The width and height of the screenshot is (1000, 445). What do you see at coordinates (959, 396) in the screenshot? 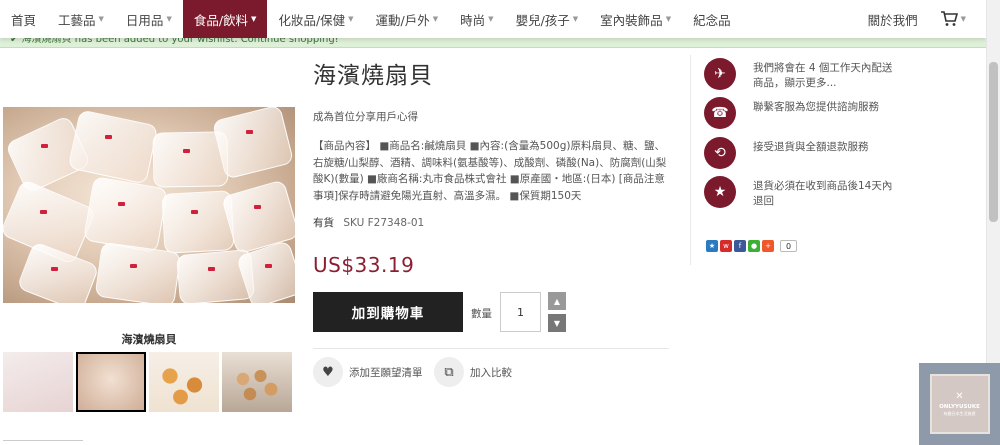
I see `utensils-icon: ✕` at bounding box center [959, 396].